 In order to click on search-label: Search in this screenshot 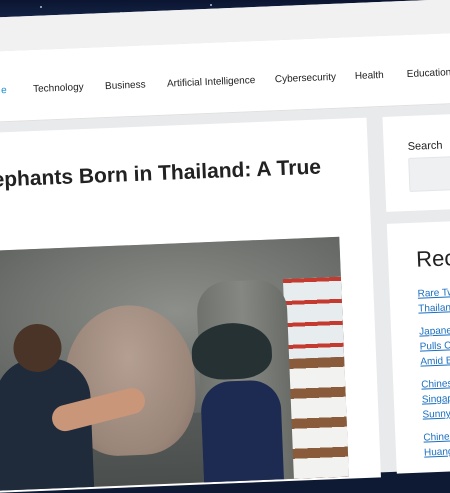, I will do `click(425, 146)`.